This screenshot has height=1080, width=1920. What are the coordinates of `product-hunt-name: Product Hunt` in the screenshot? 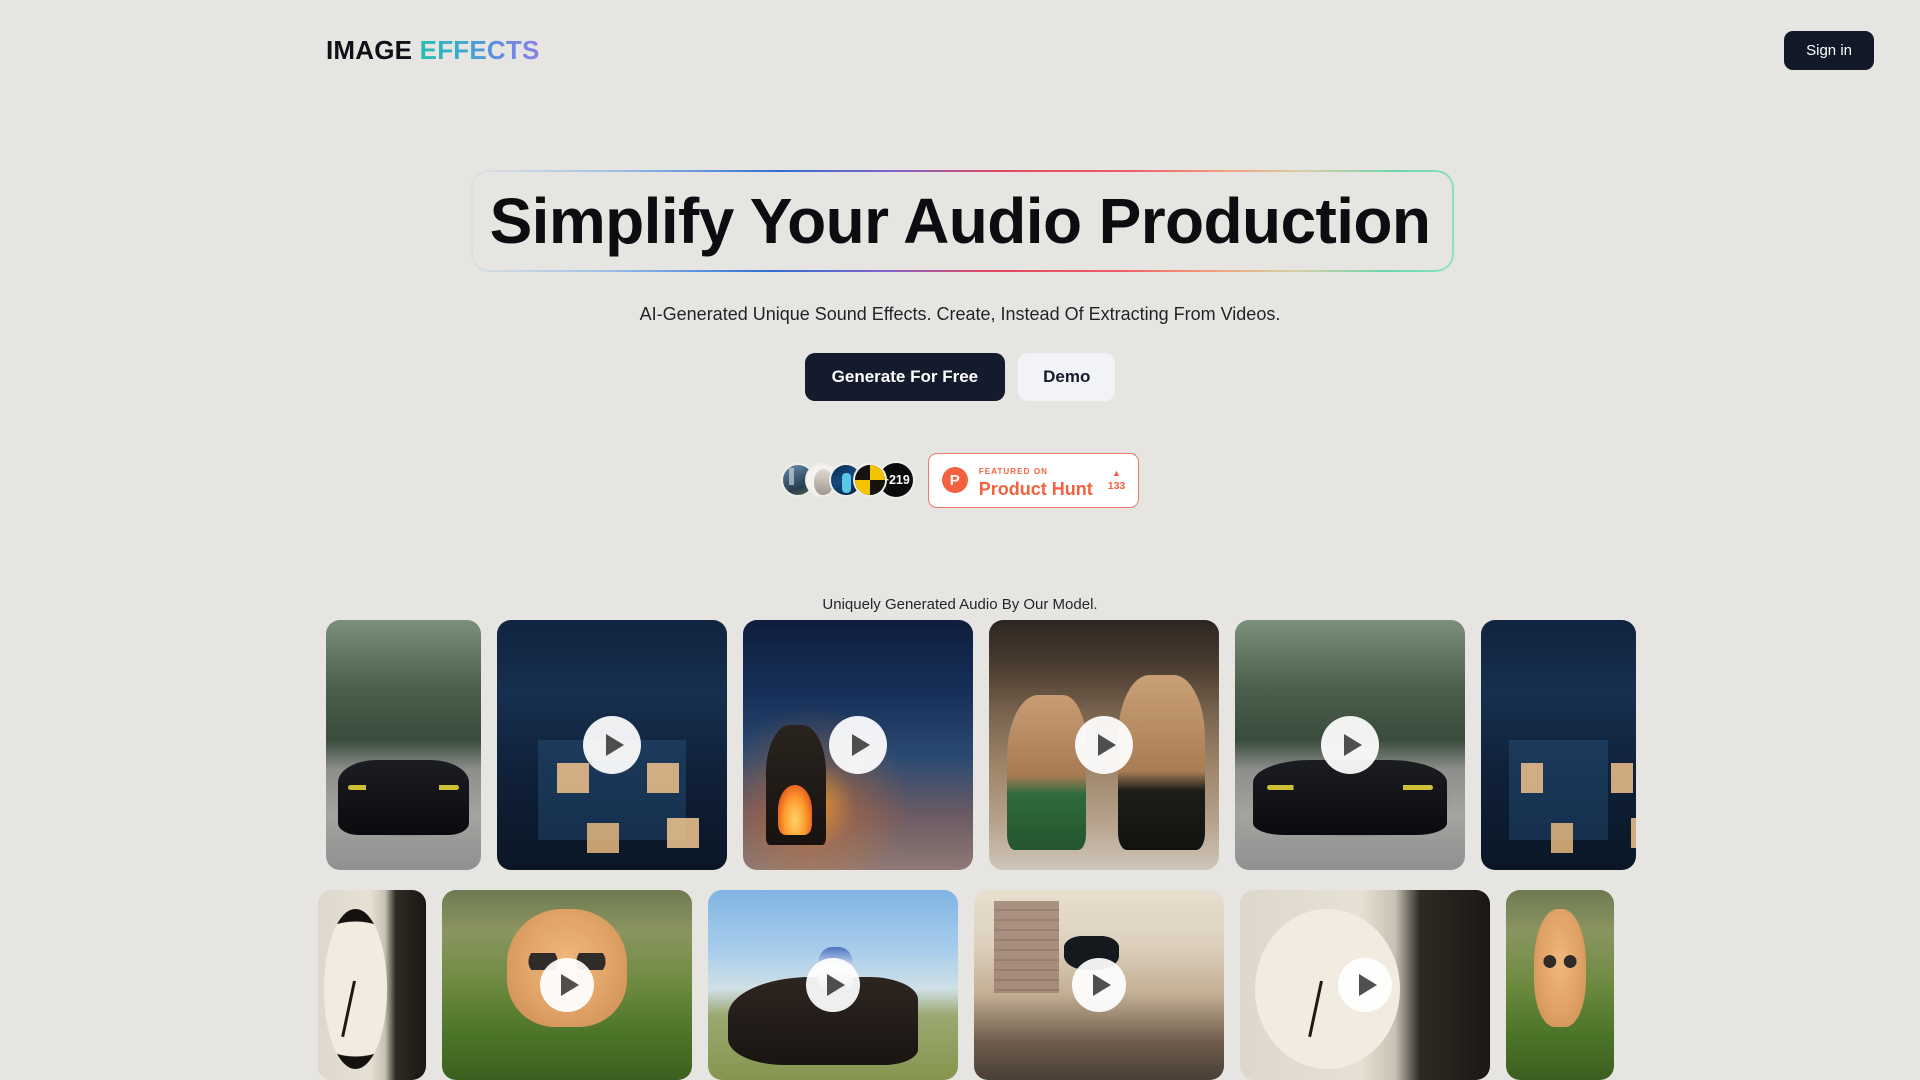 It's located at (1035, 489).